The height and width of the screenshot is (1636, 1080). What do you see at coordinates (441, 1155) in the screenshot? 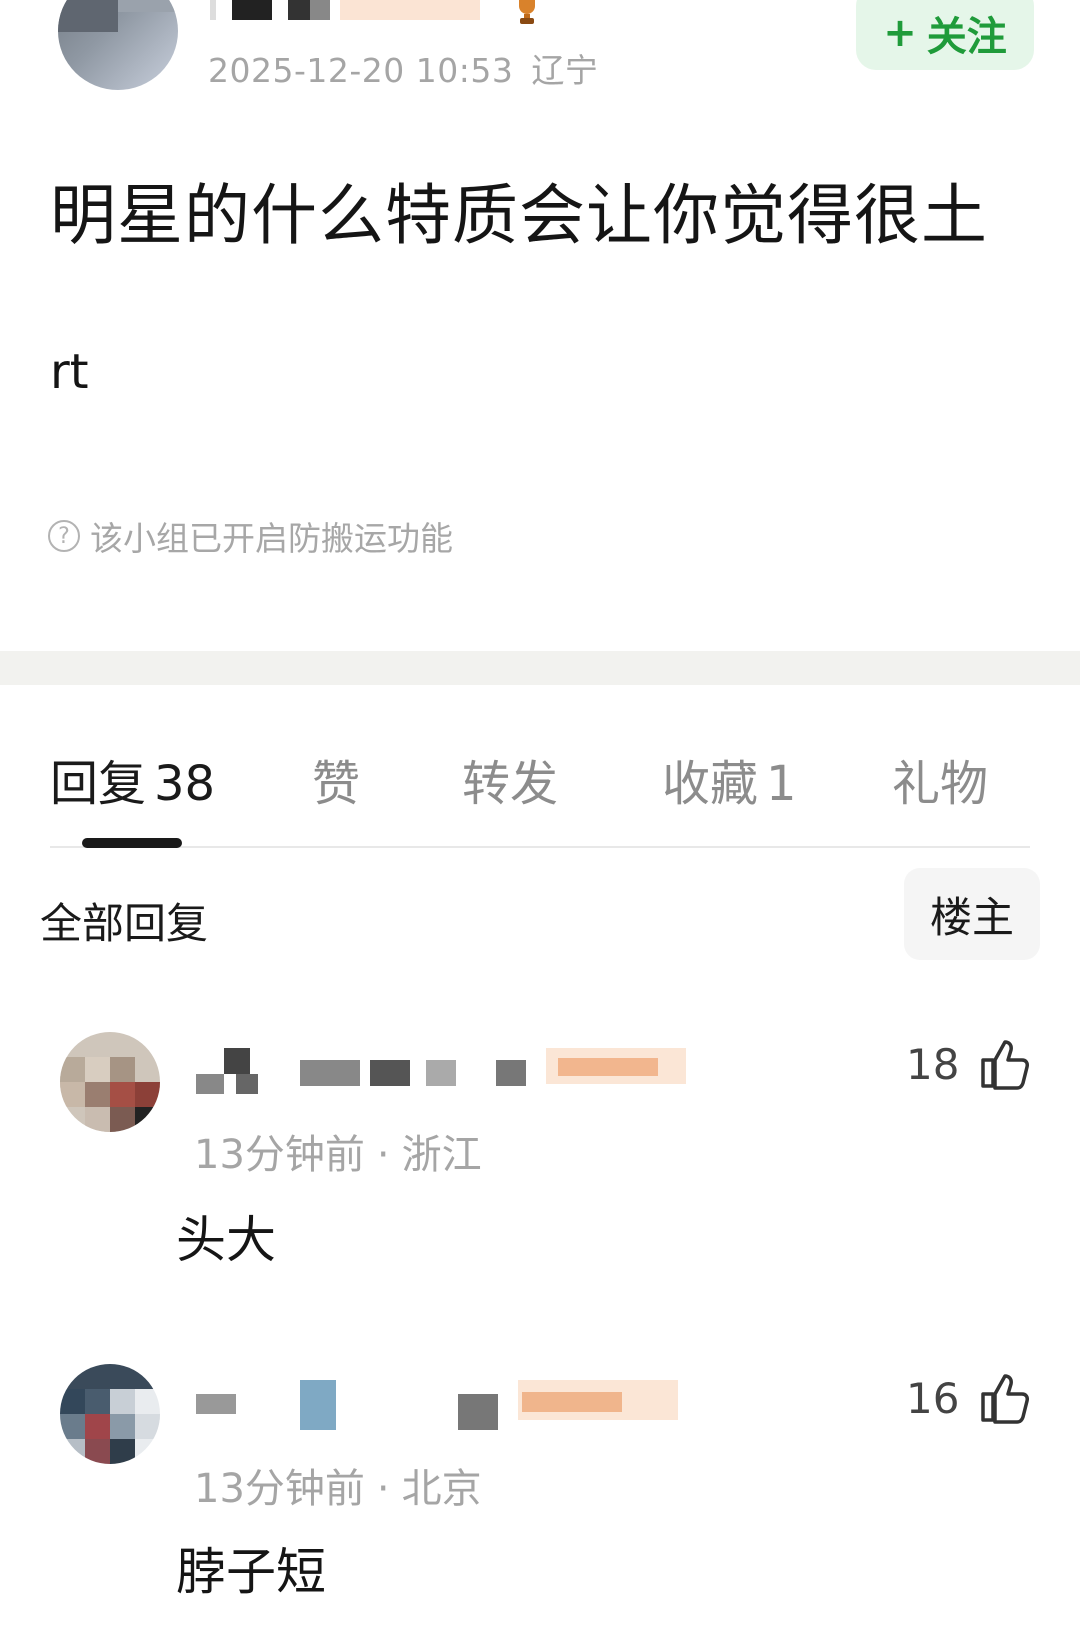
I see `comment-location: 浙江` at bounding box center [441, 1155].